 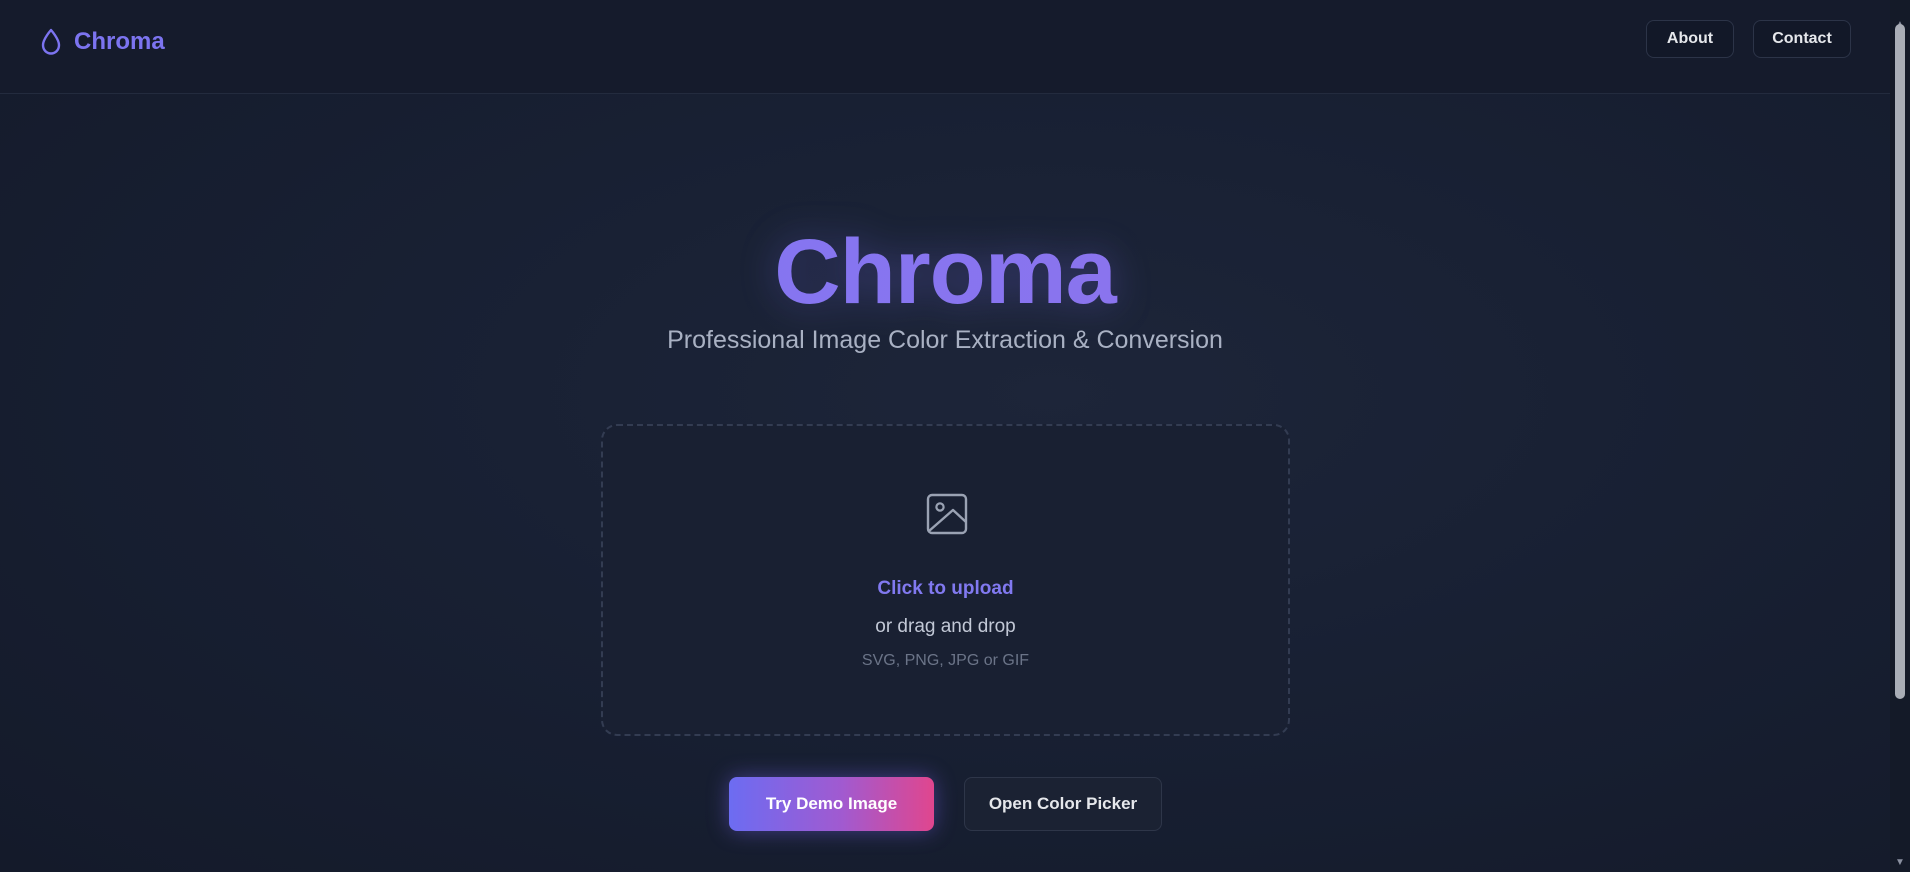 I want to click on brand-logo: Chroma, so click(x=102, y=42).